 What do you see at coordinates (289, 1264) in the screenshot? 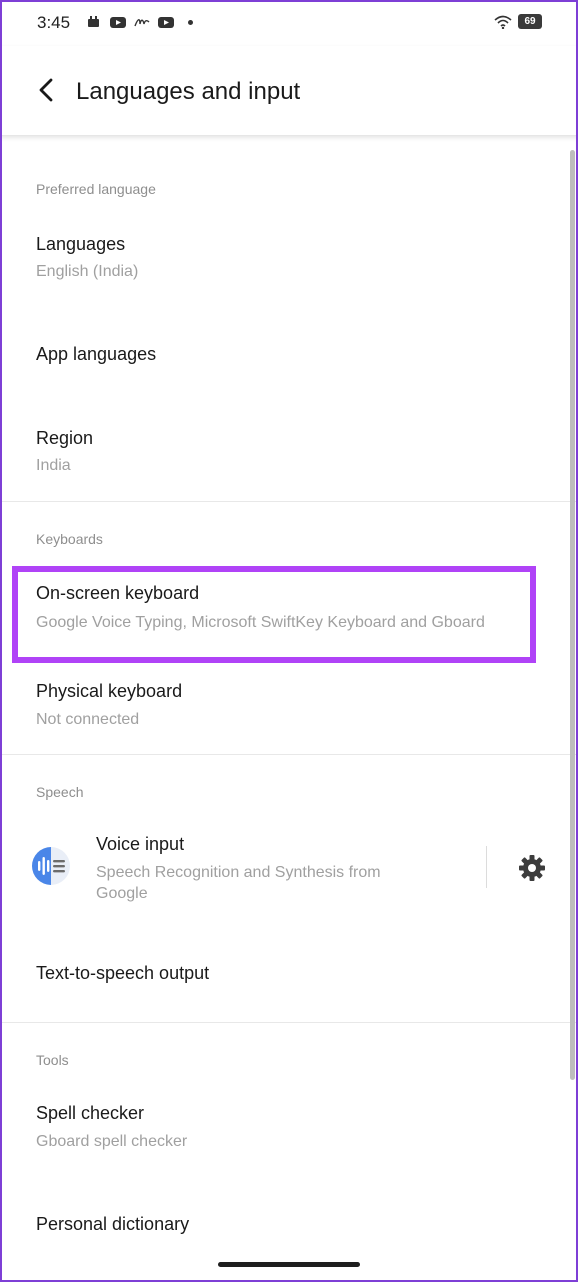
I see `home-indicator` at bounding box center [289, 1264].